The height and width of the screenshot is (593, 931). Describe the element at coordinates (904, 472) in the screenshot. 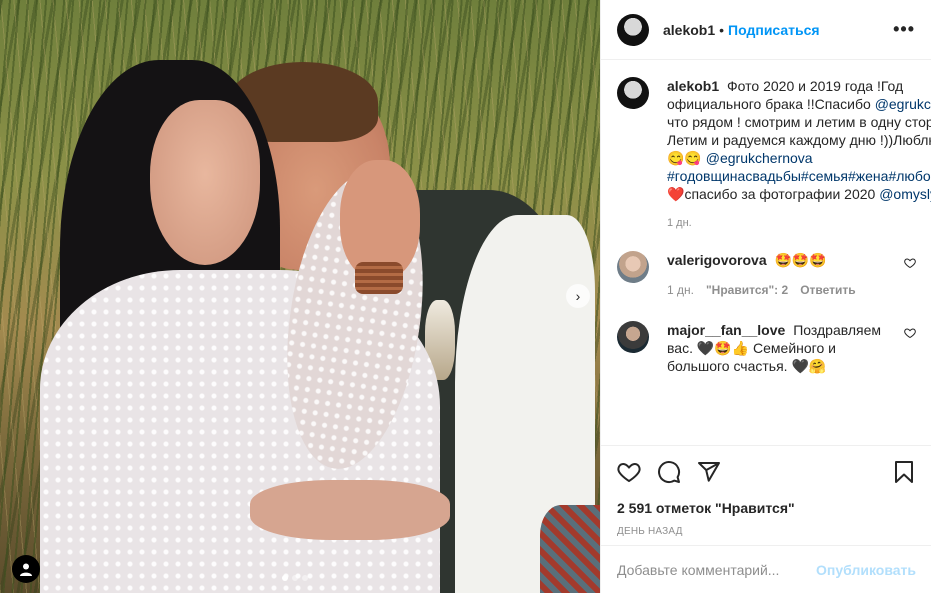

I see `bookmark-icon` at that location.